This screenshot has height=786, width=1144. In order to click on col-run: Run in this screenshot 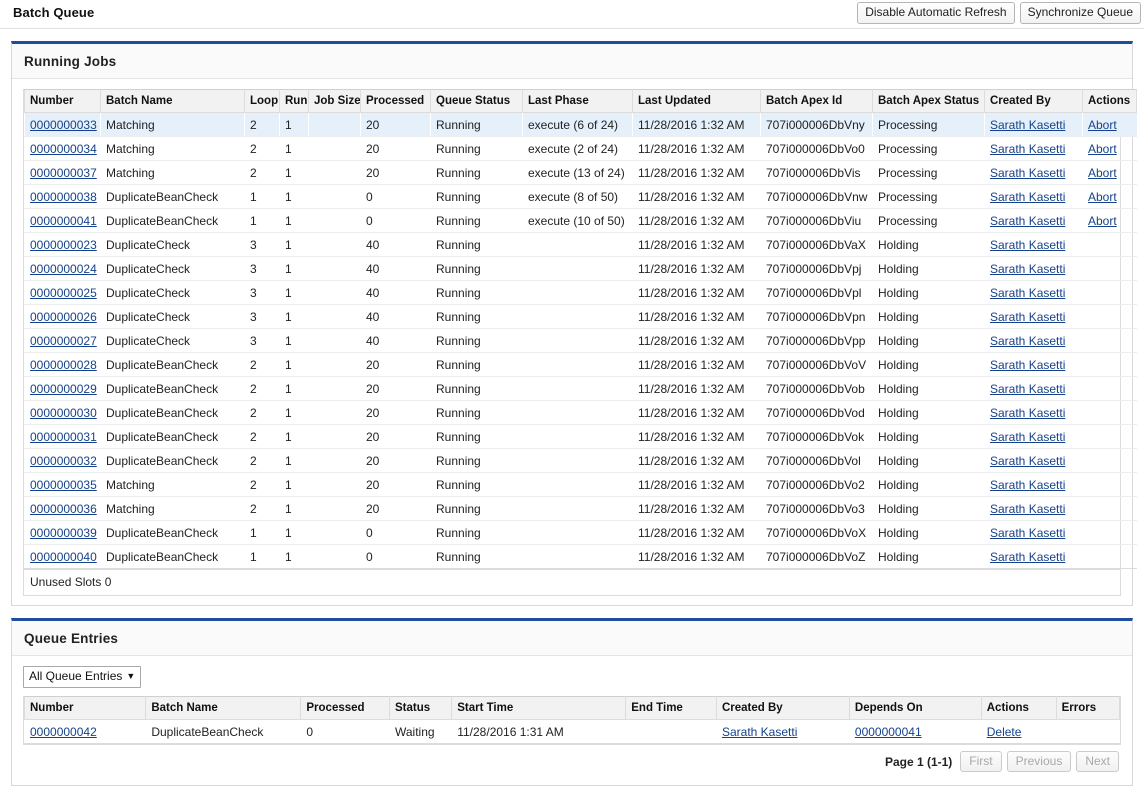, I will do `click(294, 101)`.